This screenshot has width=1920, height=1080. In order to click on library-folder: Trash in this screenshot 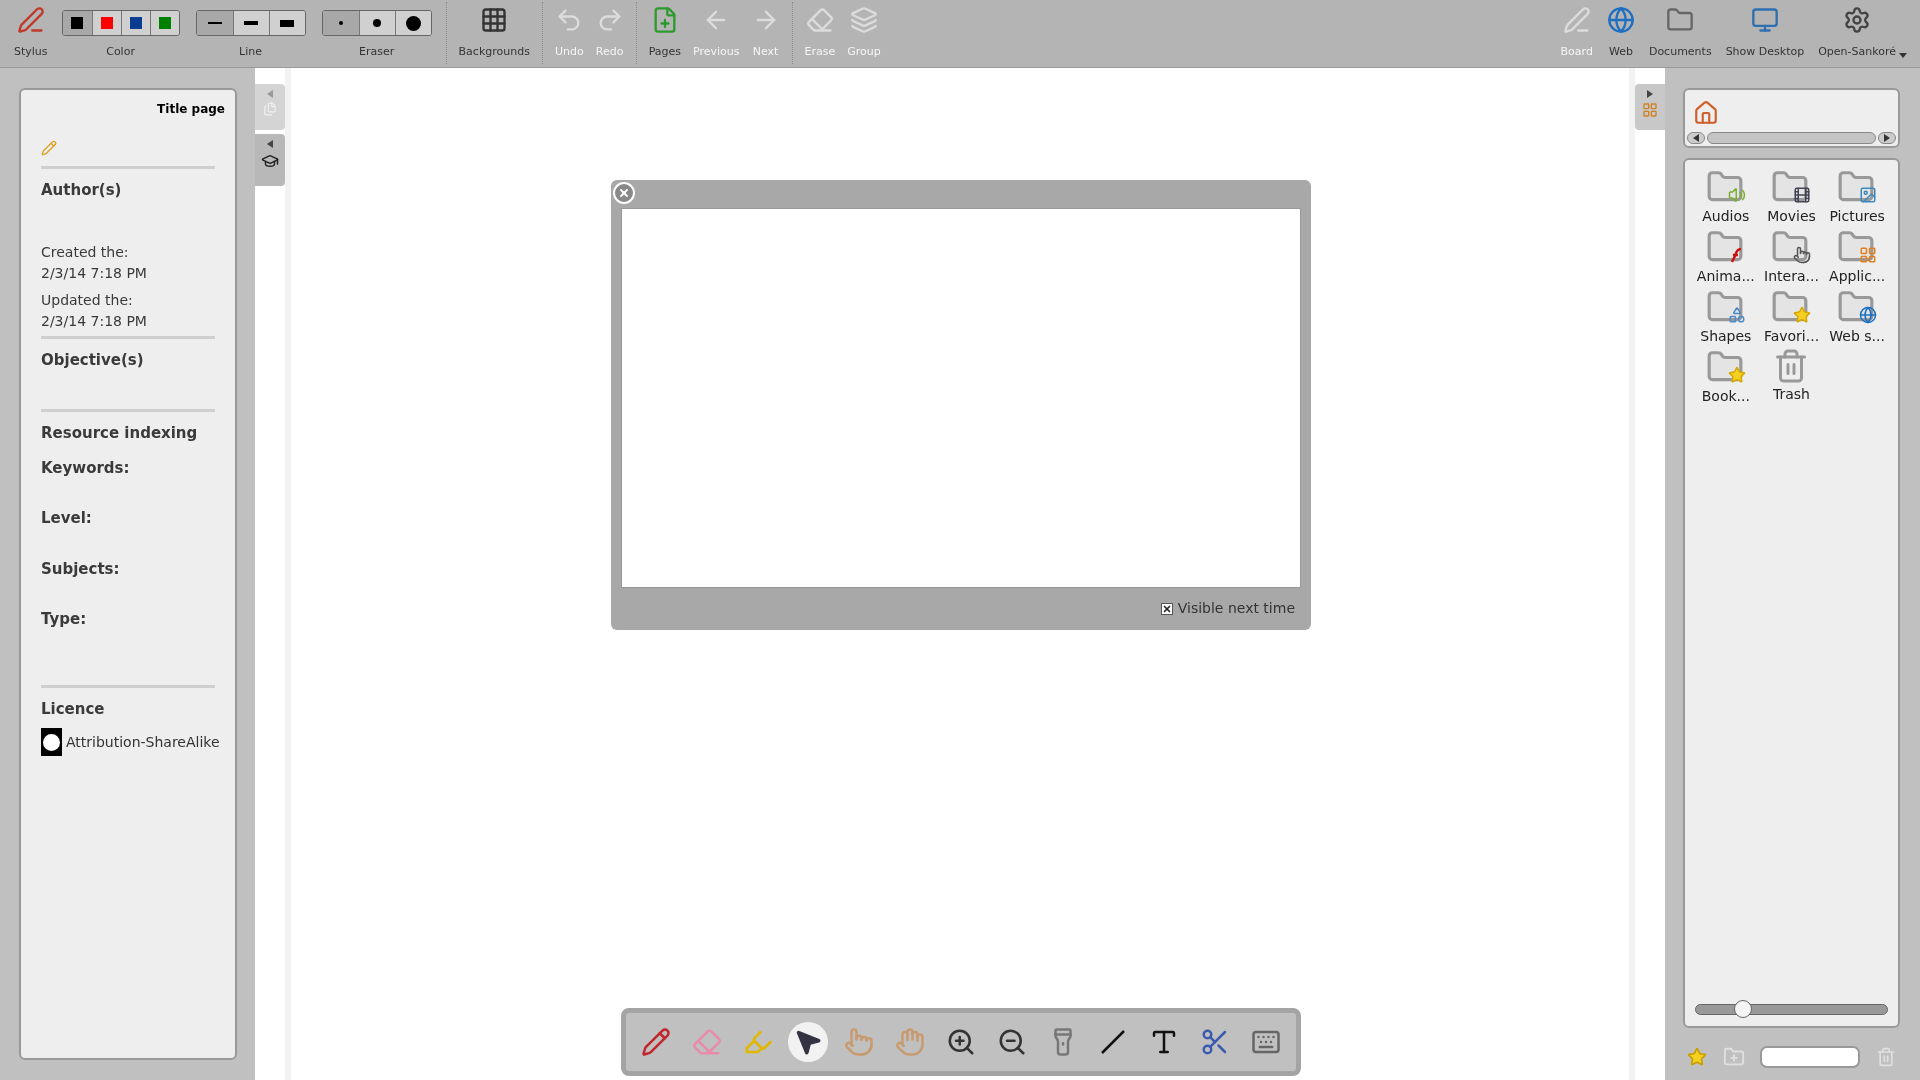, I will do `click(1791, 377)`.